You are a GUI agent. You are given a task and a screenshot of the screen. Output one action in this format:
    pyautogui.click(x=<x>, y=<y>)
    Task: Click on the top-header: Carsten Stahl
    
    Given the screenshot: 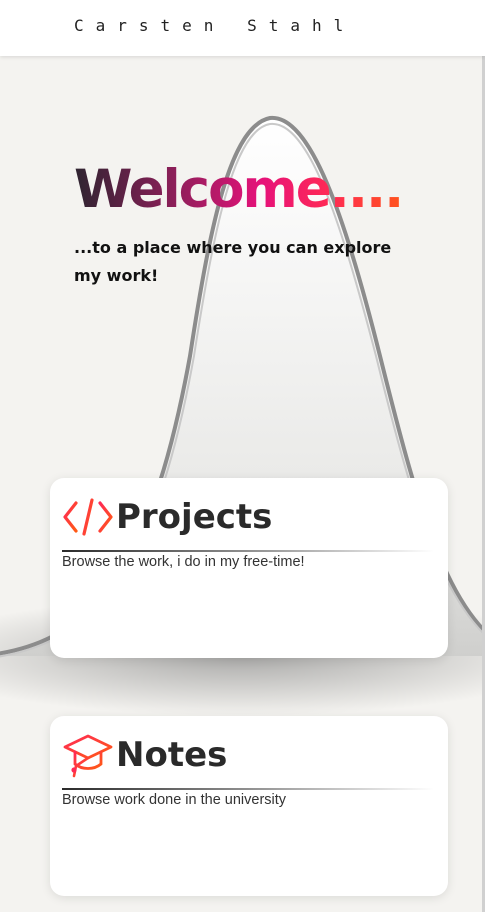 What is the action you would take?
    pyautogui.click(x=242, y=28)
    